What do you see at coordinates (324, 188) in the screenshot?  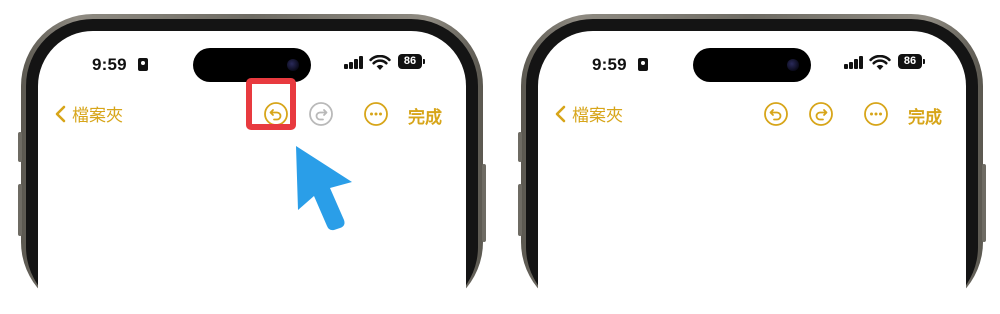 I see `cursor-arrow-icon` at bounding box center [324, 188].